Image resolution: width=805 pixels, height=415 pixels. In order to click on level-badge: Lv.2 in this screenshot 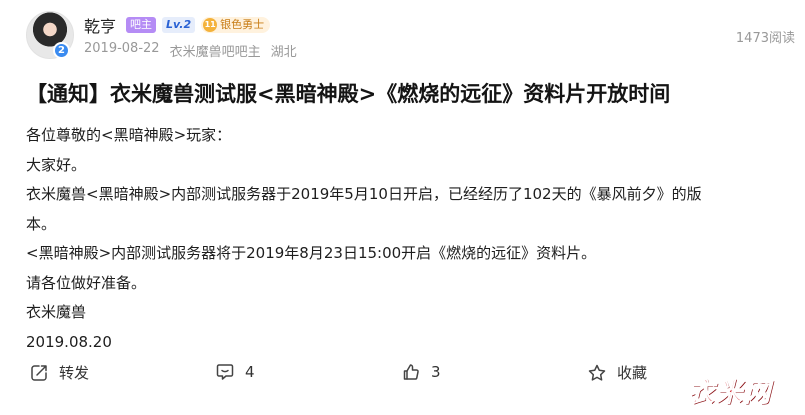, I will do `click(179, 25)`.